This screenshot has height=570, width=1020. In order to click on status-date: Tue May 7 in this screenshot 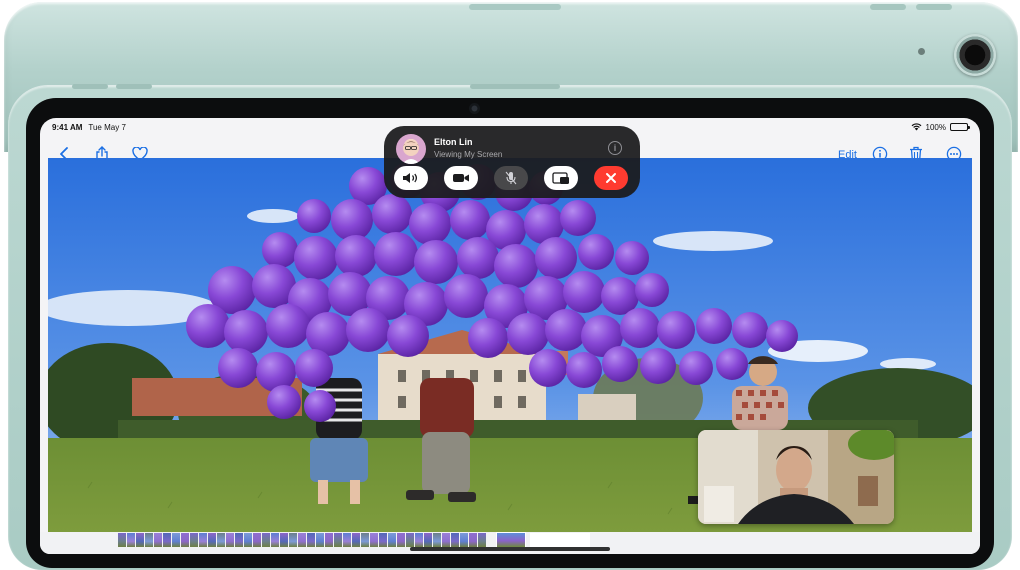, I will do `click(107, 127)`.